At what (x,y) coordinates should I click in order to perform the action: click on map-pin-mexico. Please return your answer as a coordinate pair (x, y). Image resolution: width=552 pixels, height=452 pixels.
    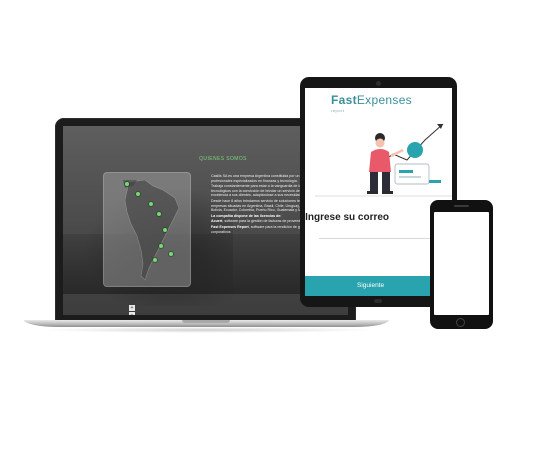
    Looking at the image, I should click on (127, 184).